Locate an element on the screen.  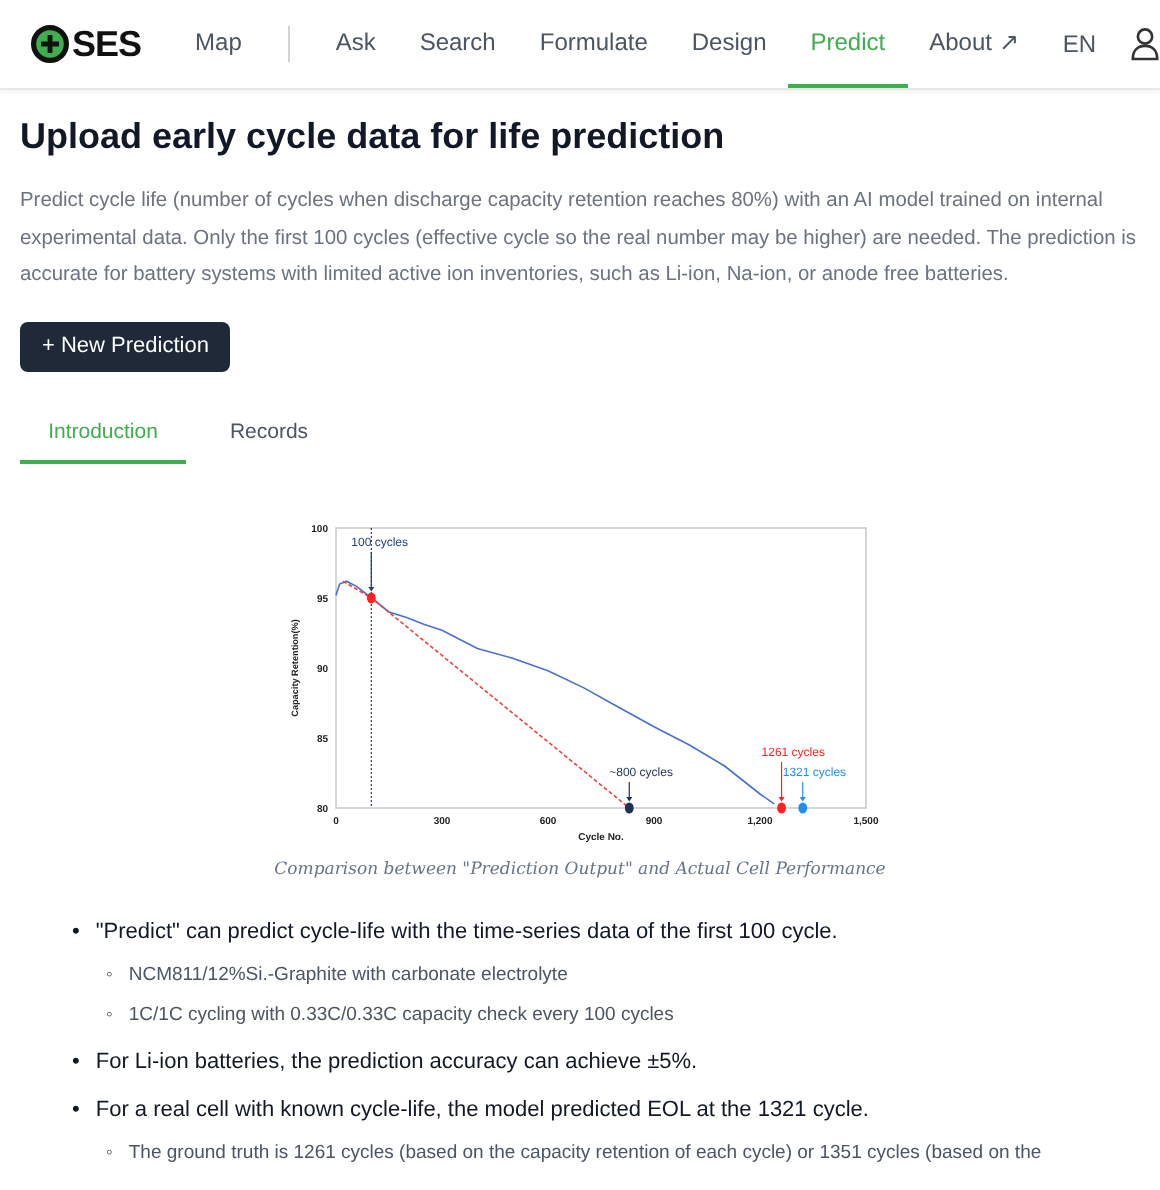
bullet-text: For Li-ion batteries, the prediction accuracy can achieve ±5%. is located at coordinates (396, 1061).